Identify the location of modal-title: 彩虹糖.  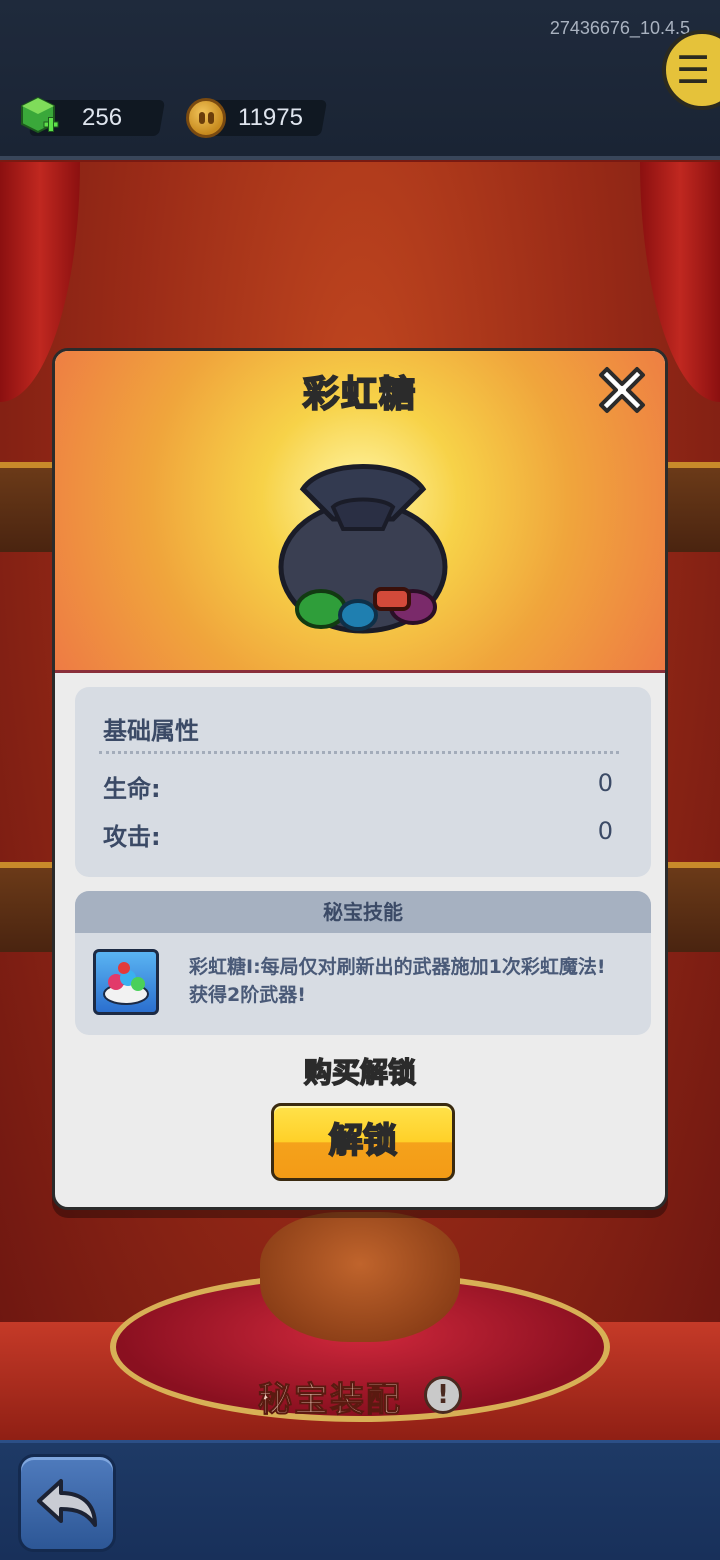
(359, 394).